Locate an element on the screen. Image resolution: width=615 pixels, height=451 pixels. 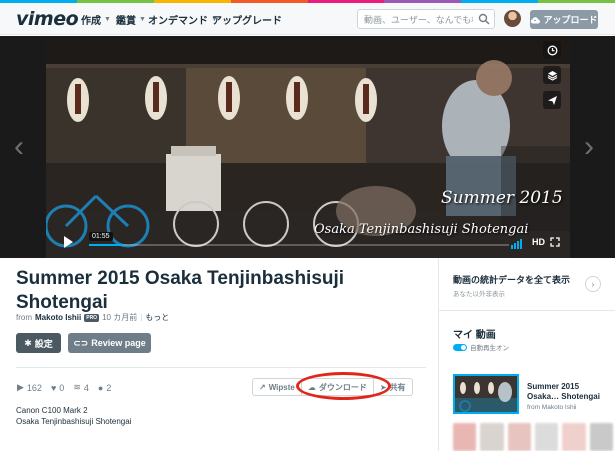
byline: from Makoto Ishii PRO 10 カ月前 | もっと is located at coordinates (93, 317).